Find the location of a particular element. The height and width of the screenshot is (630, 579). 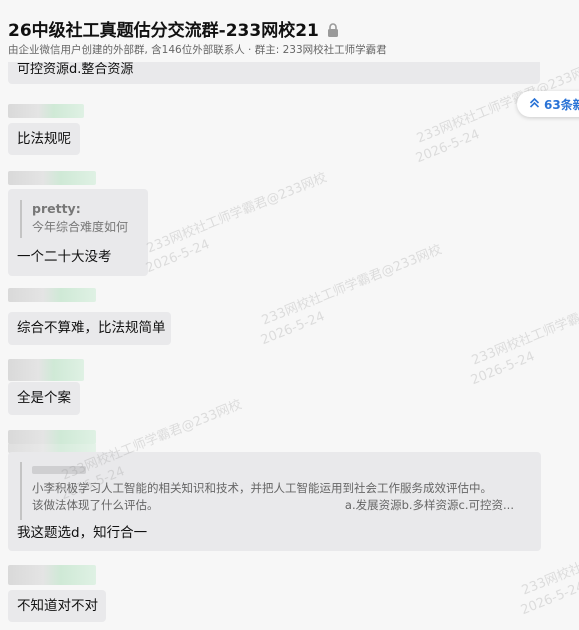

quoted-sender: pretty: is located at coordinates (56, 208).